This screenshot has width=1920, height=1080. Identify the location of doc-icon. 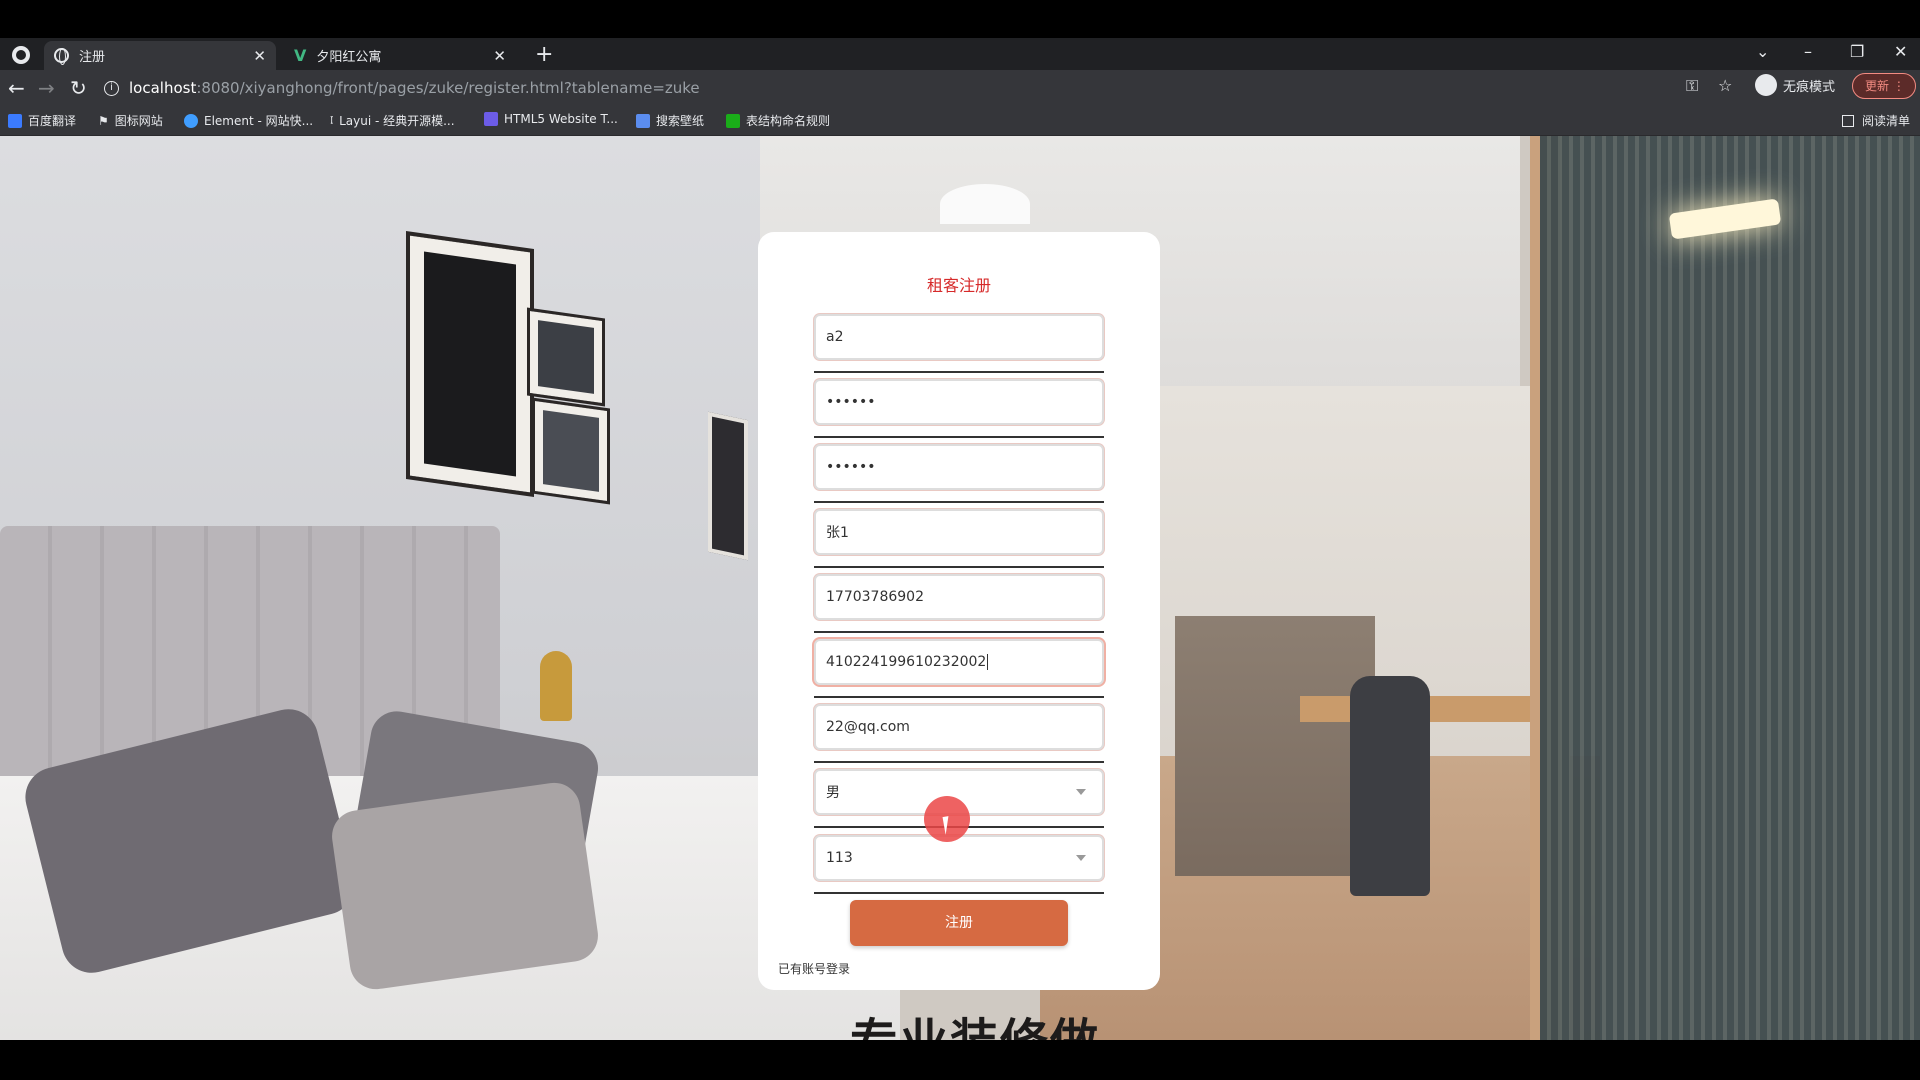
(733, 120).